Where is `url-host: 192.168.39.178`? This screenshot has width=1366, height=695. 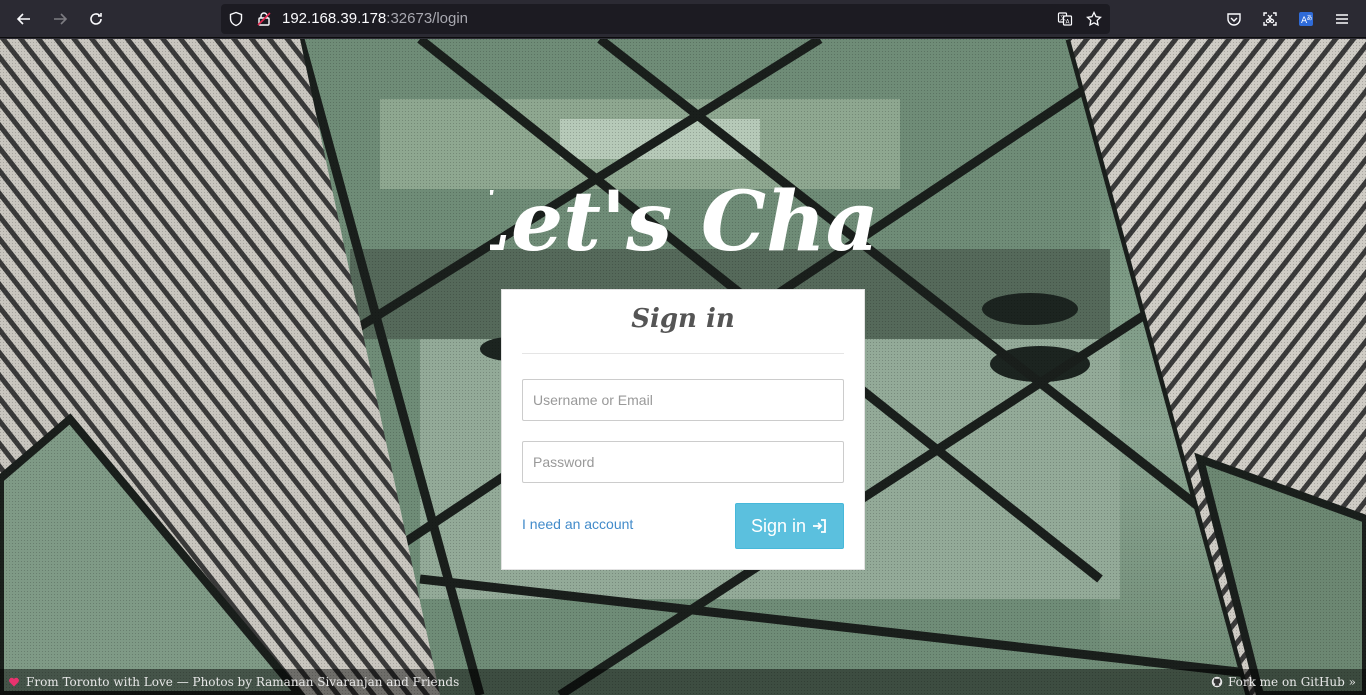 url-host: 192.168.39.178 is located at coordinates (334, 18).